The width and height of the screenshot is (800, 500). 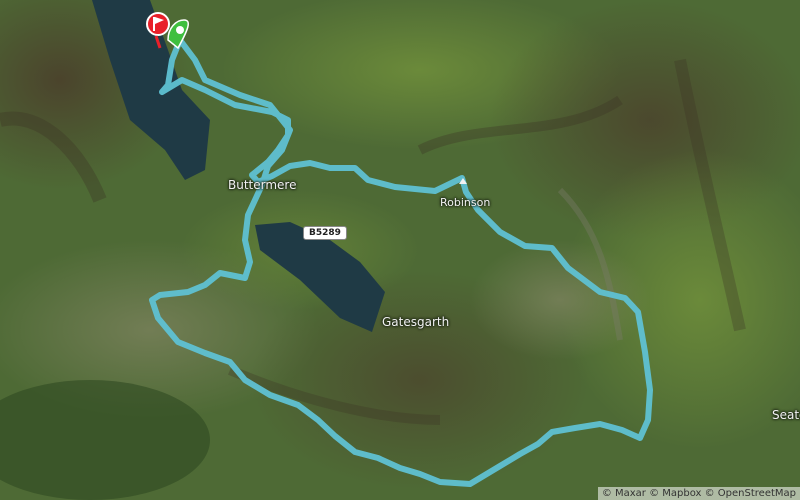 I want to click on label-seatoller: Seato, so click(x=786, y=415).